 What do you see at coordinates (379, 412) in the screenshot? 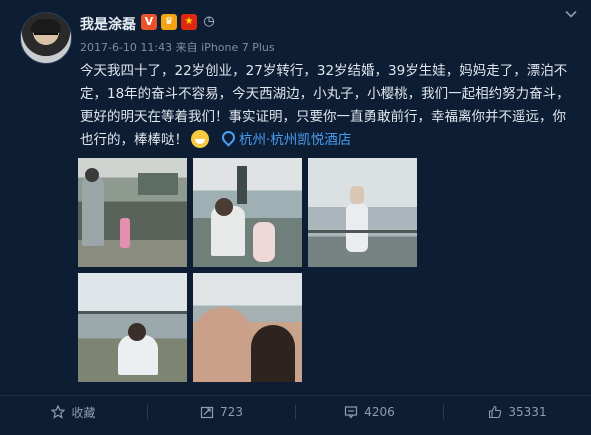
I see `comment-count: 4206` at bounding box center [379, 412].